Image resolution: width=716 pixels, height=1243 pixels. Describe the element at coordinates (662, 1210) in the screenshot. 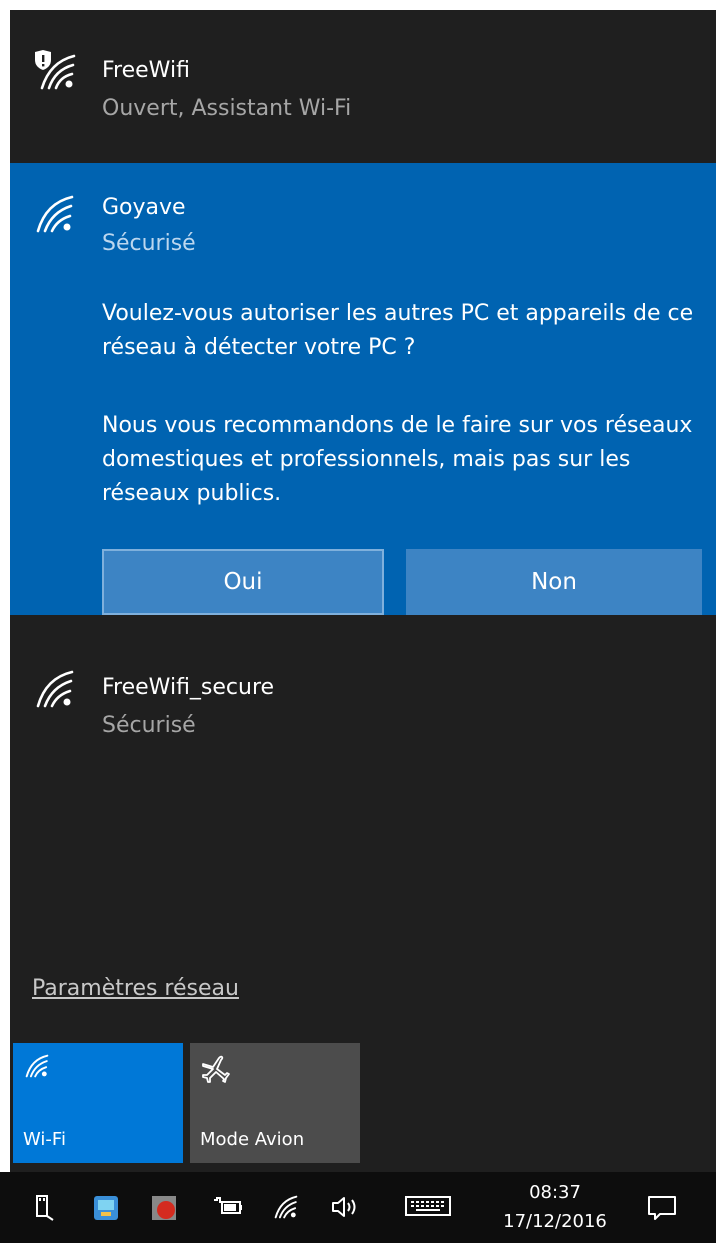

I see `action-center-icon` at that location.